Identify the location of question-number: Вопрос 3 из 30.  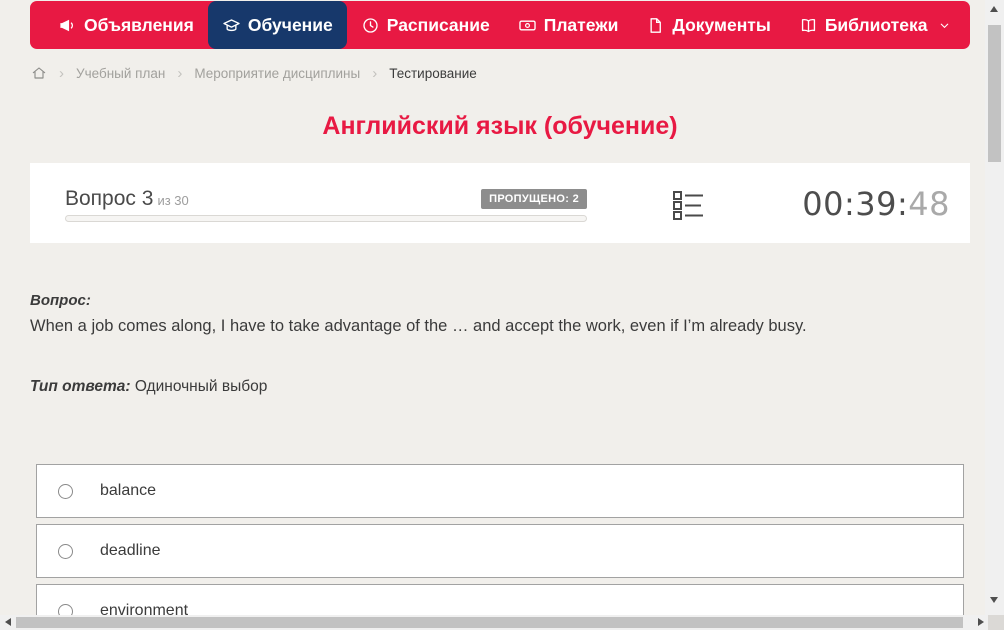
(127, 199).